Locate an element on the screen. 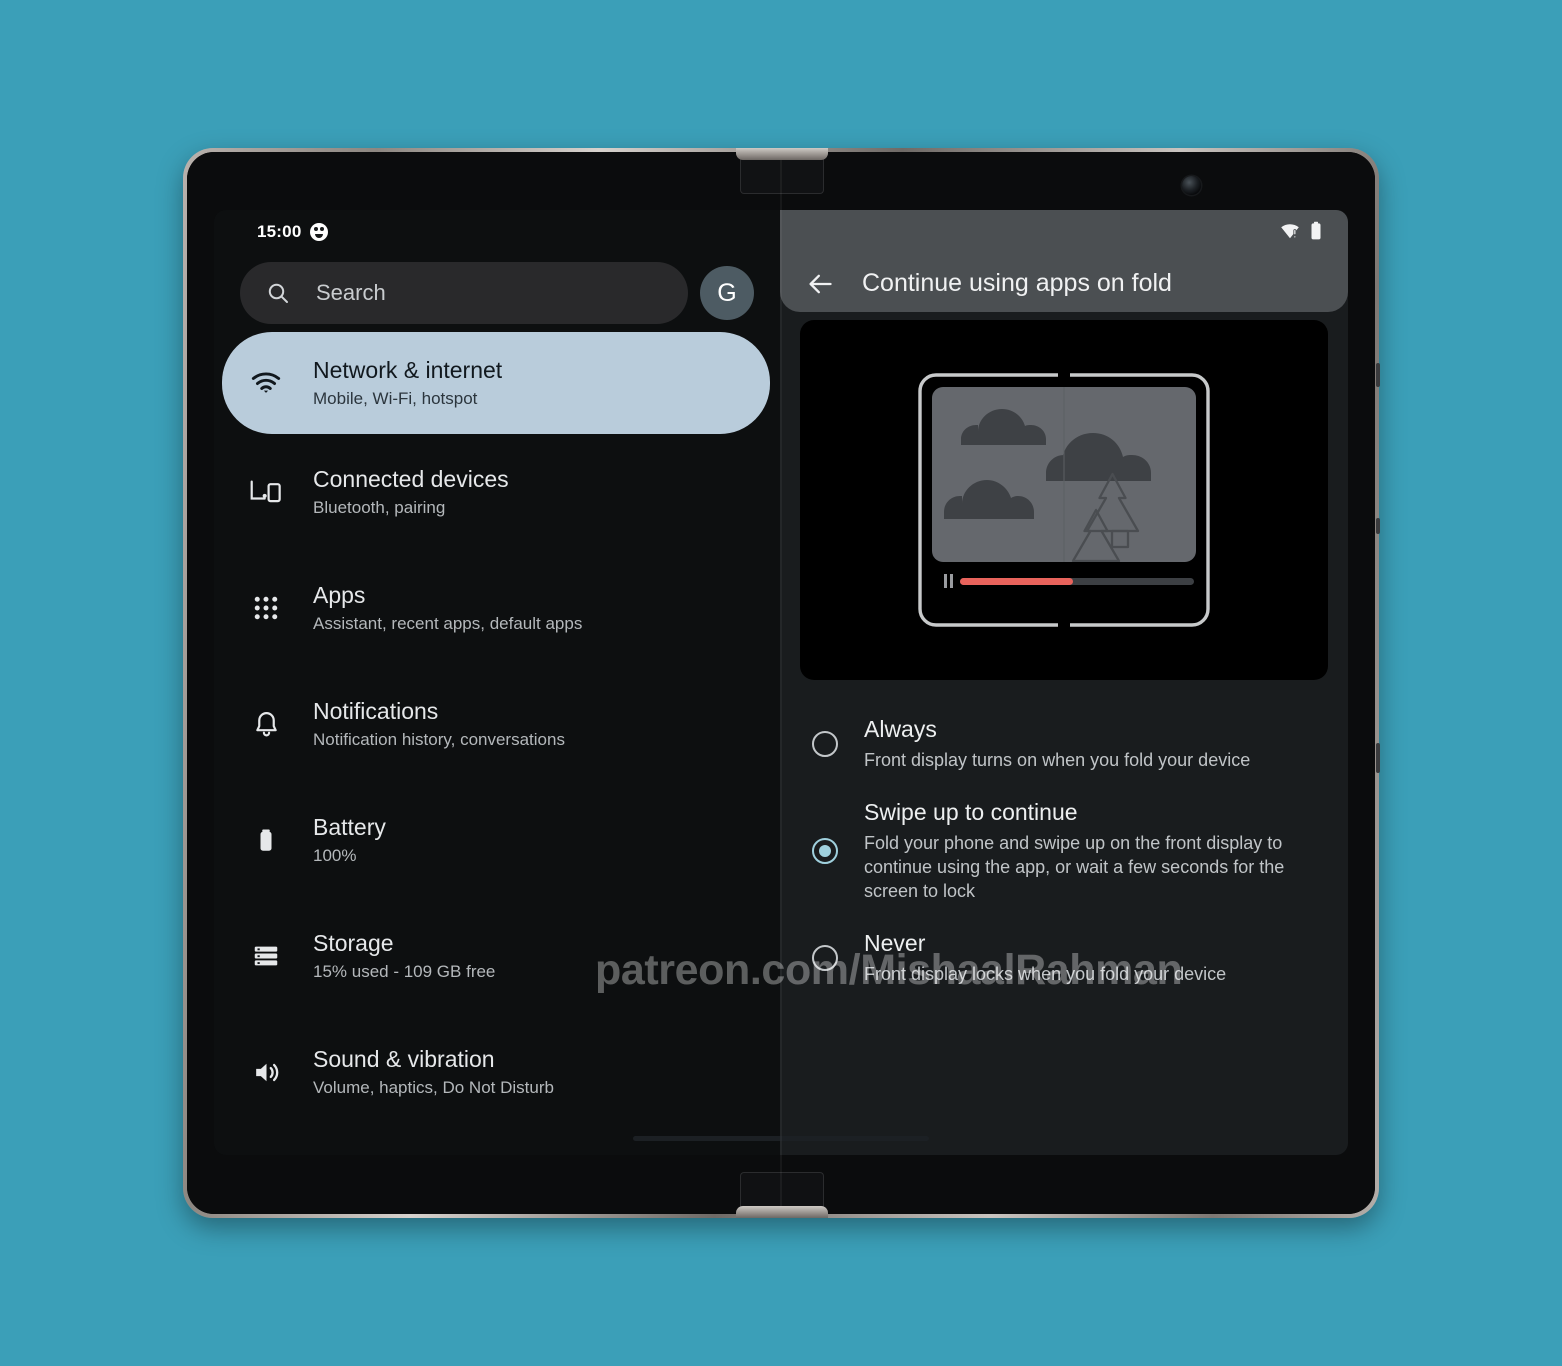 This screenshot has height=1366, width=1562. search-row: Search G is located at coordinates (497, 289).